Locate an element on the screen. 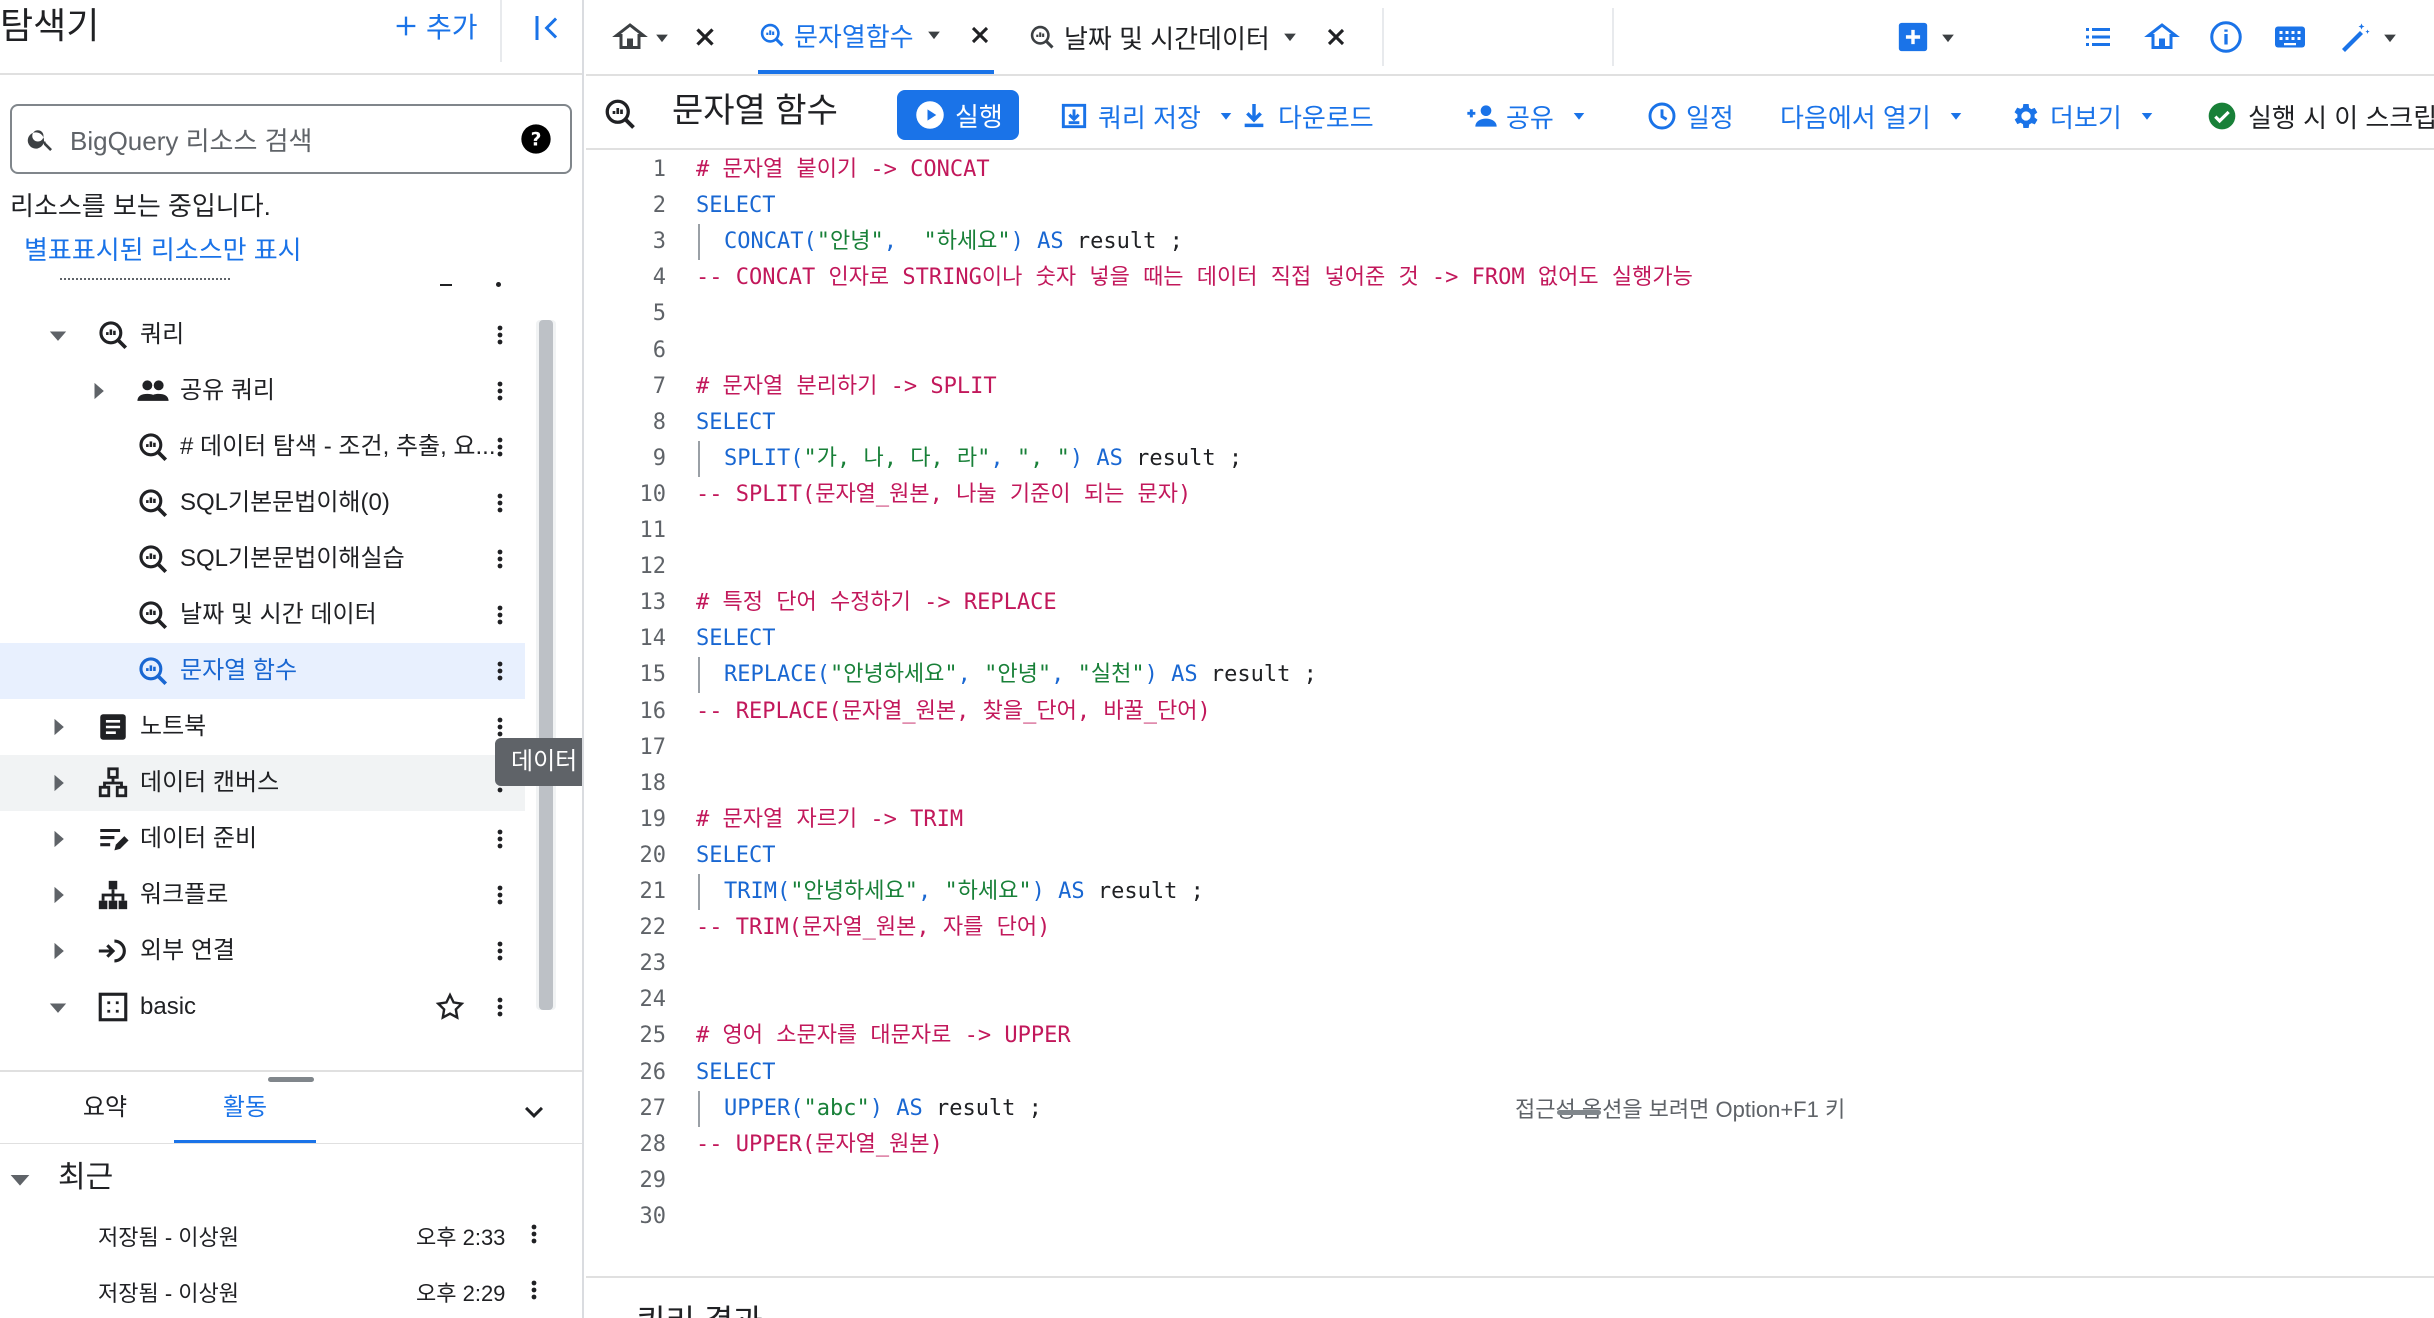 The width and height of the screenshot is (2434, 1318). plus-icon is located at coordinates (406, 26).